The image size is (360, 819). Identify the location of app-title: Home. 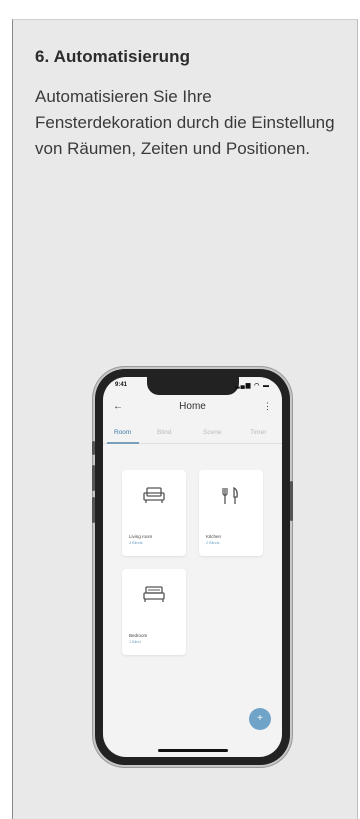
(192, 406).